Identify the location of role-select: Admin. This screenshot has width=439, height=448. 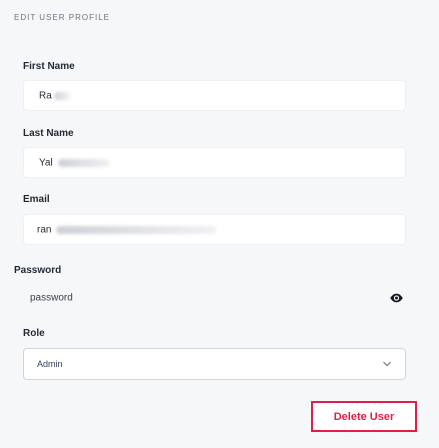
(214, 364).